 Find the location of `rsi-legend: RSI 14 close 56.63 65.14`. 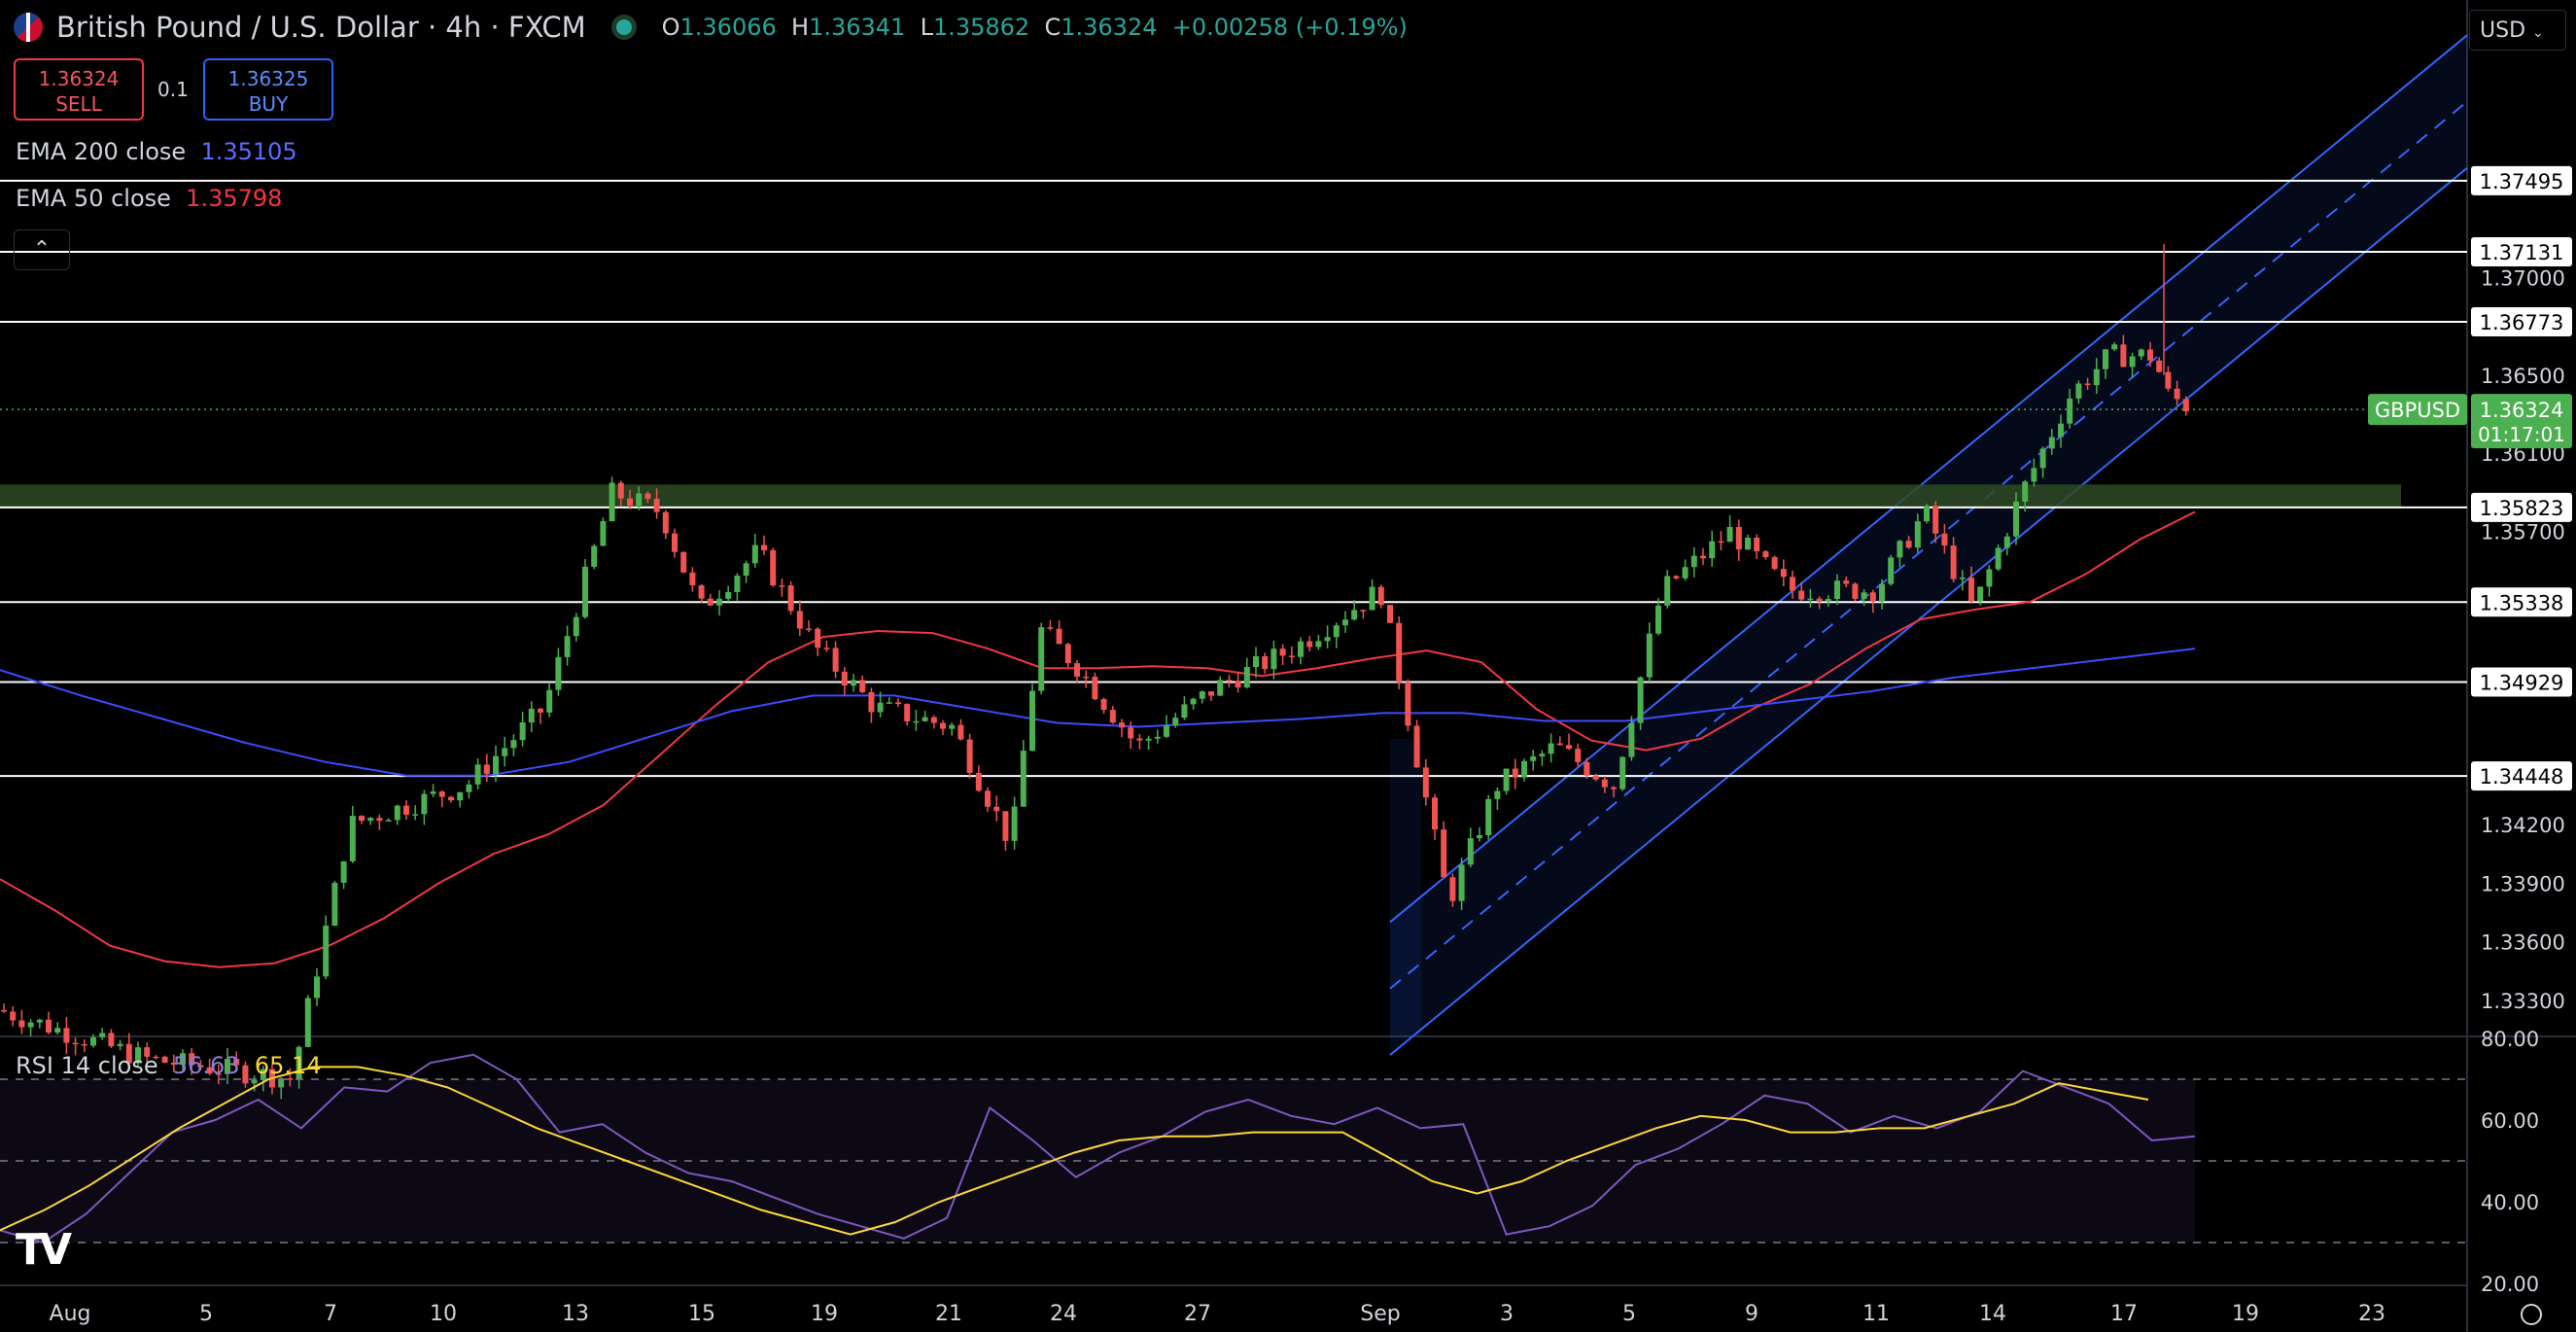

rsi-legend: RSI 14 close 56.63 65.14 is located at coordinates (169, 1065).